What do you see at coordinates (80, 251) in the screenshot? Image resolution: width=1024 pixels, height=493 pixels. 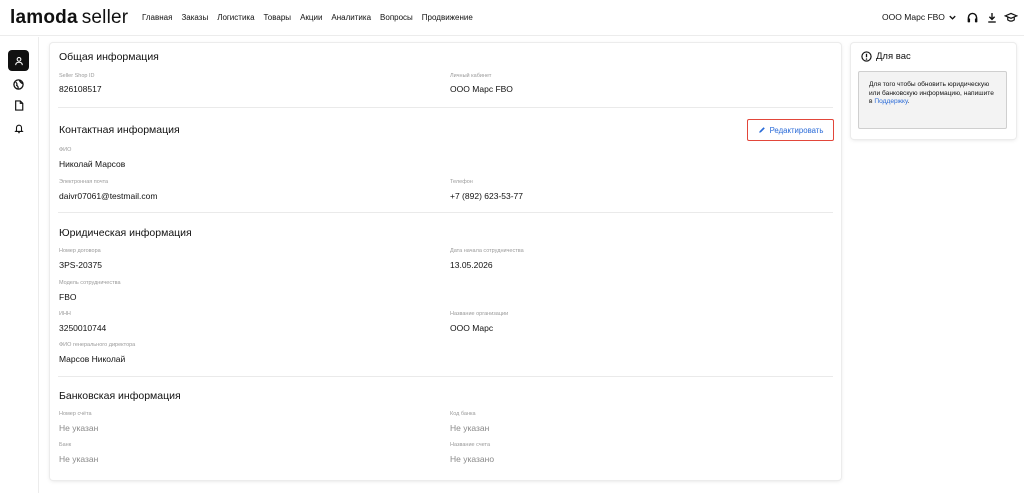 I see `contract-label: Номер договора` at bounding box center [80, 251].